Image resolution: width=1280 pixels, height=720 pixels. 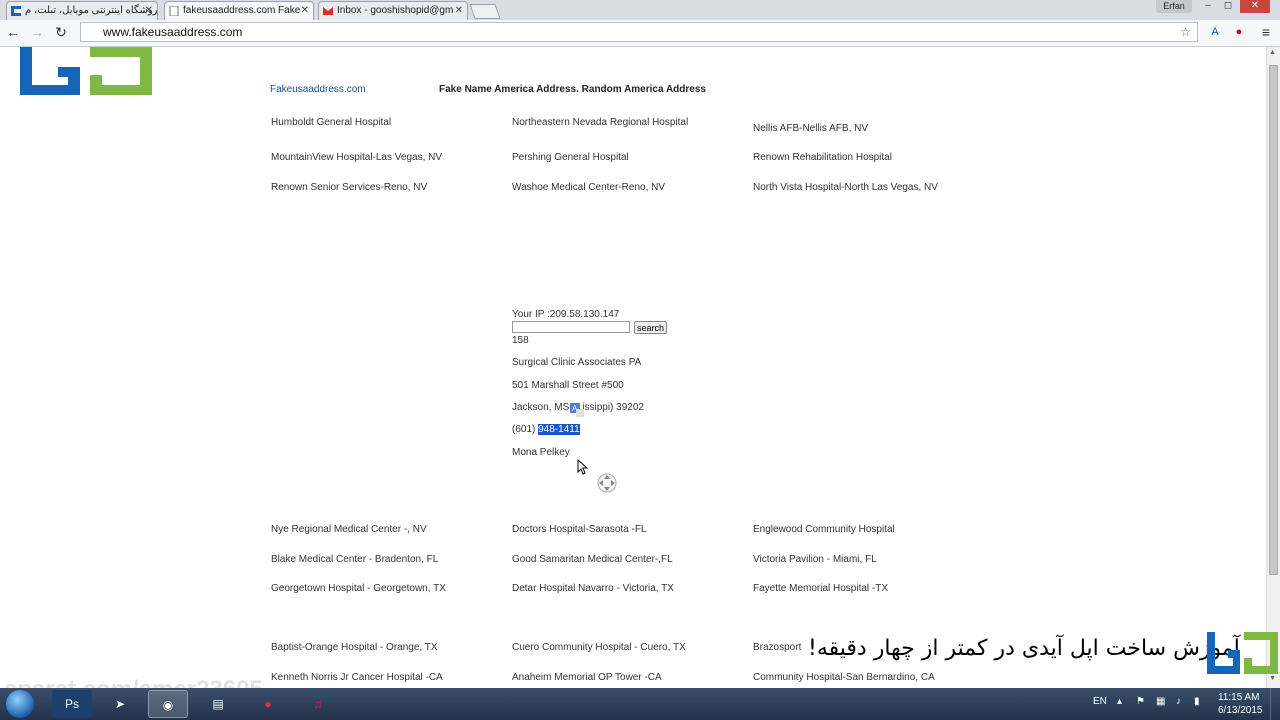 I want to click on gs-watermark-logo-icon, so click(x=1242, y=653).